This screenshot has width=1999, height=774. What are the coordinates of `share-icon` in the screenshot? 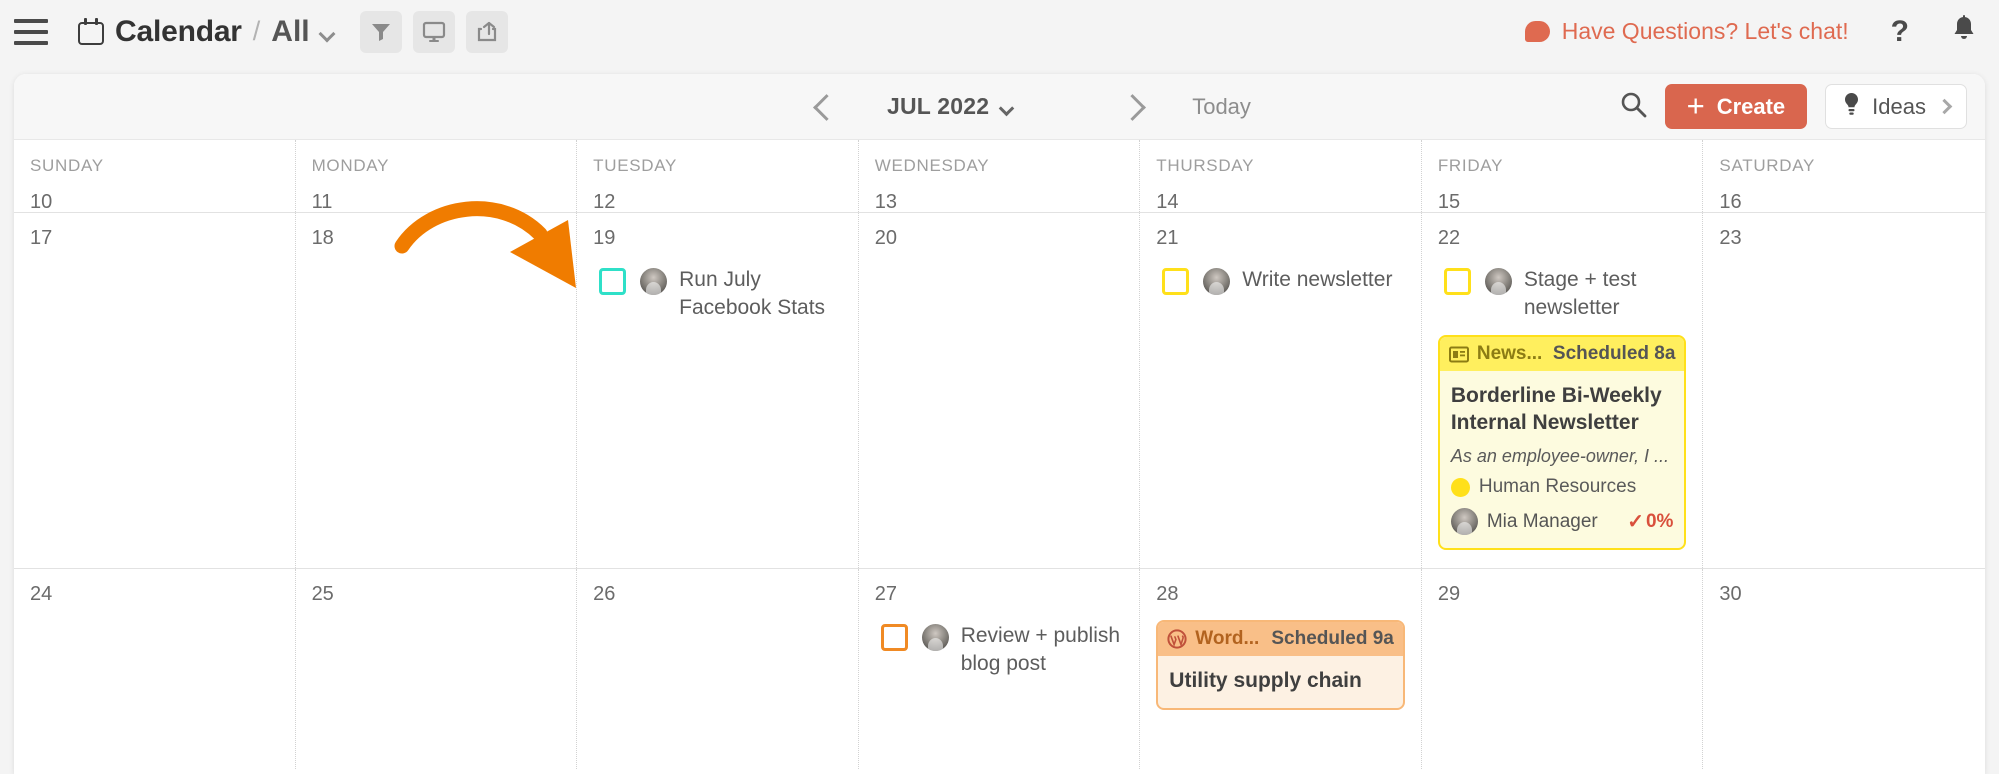 It's located at (486, 31).